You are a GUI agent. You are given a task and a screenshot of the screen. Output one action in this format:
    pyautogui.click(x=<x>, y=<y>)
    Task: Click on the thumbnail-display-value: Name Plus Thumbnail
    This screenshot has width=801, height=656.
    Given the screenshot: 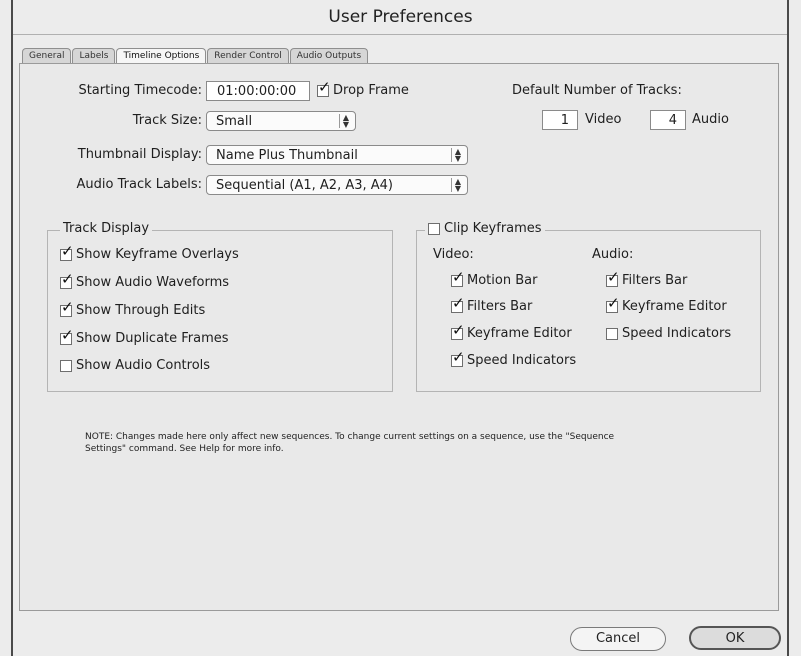 What is the action you would take?
    pyautogui.click(x=287, y=155)
    